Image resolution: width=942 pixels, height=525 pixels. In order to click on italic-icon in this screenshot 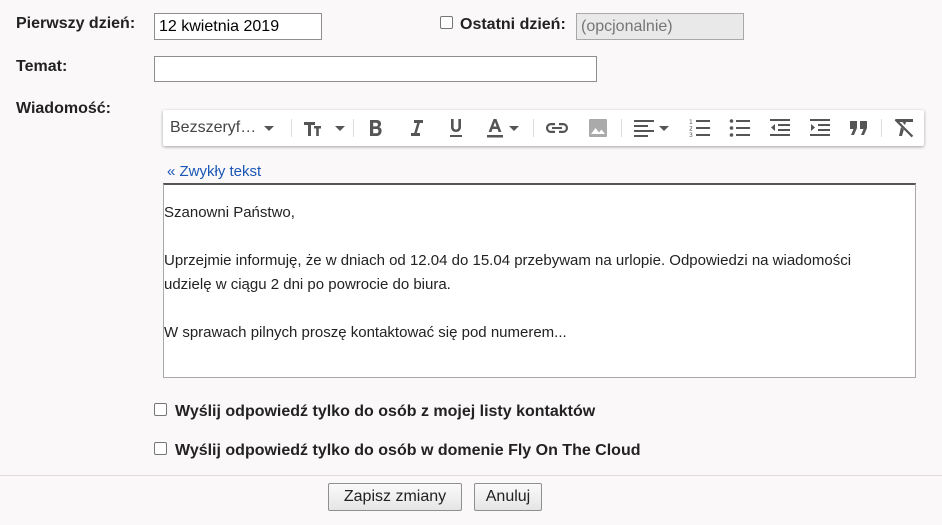, I will do `click(417, 128)`.